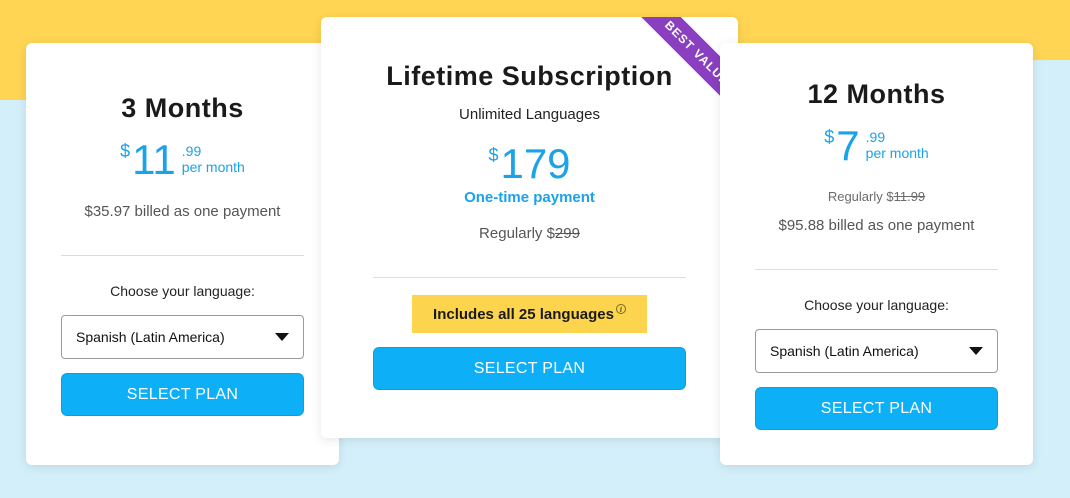 The image size is (1070, 498). Describe the element at coordinates (909, 196) in the screenshot. I see `regular-price-value: 11.99` at that location.